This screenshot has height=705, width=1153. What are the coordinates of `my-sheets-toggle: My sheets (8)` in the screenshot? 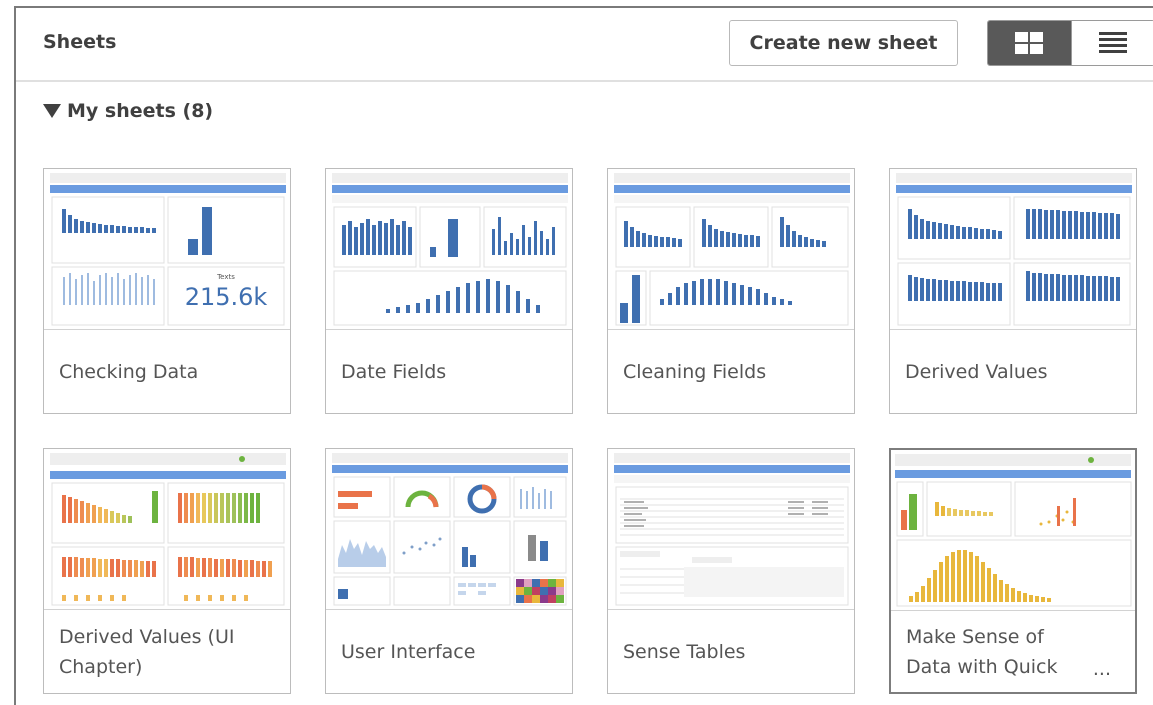 It's located at (128, 111).